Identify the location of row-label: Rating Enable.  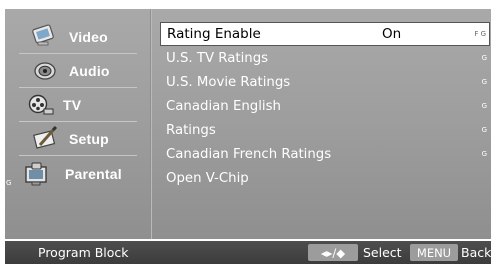
(214, 34).